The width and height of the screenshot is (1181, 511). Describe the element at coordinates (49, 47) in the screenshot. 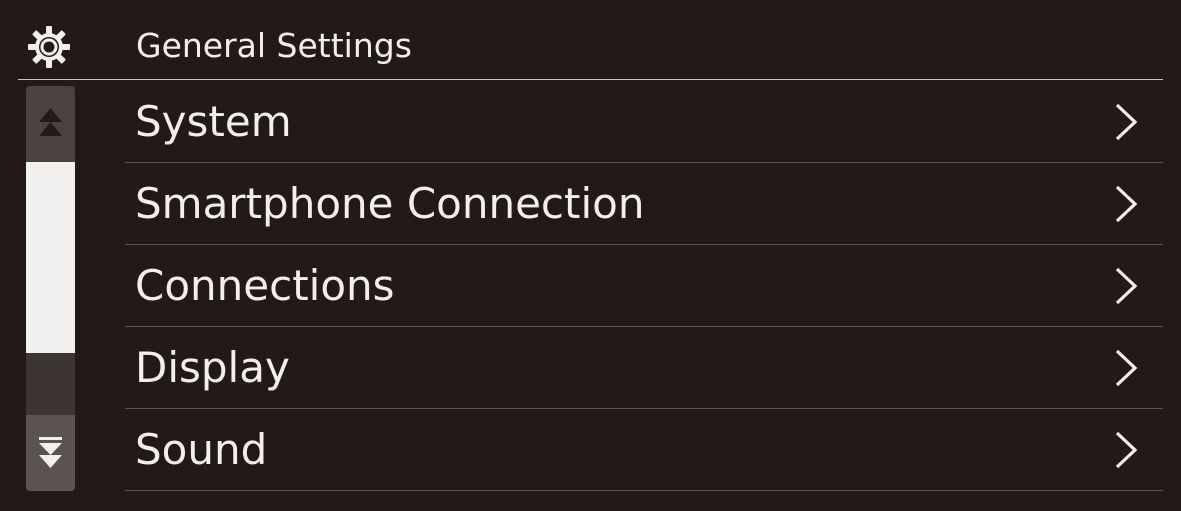

I see `gear-icon` at that location.